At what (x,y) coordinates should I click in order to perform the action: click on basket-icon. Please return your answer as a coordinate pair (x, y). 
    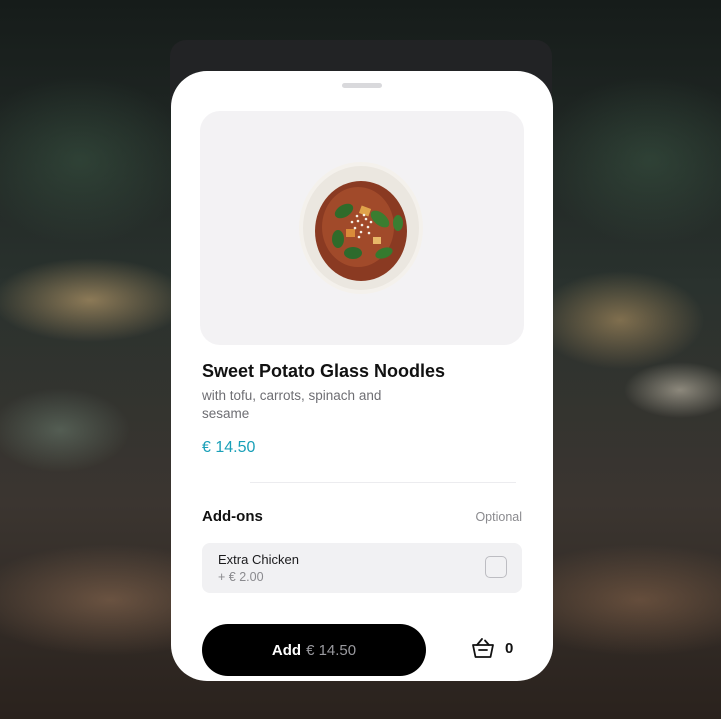
    Looking at the image, I should click on (483, 648).